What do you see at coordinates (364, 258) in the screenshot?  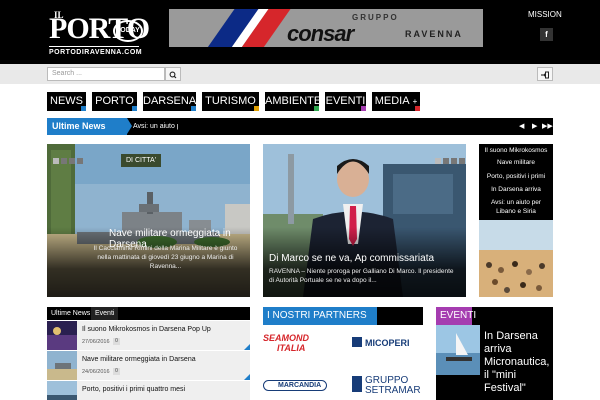 I see `story-title: Di Marco se ne va, Ap commissariata` at bounding box center [364, 258].